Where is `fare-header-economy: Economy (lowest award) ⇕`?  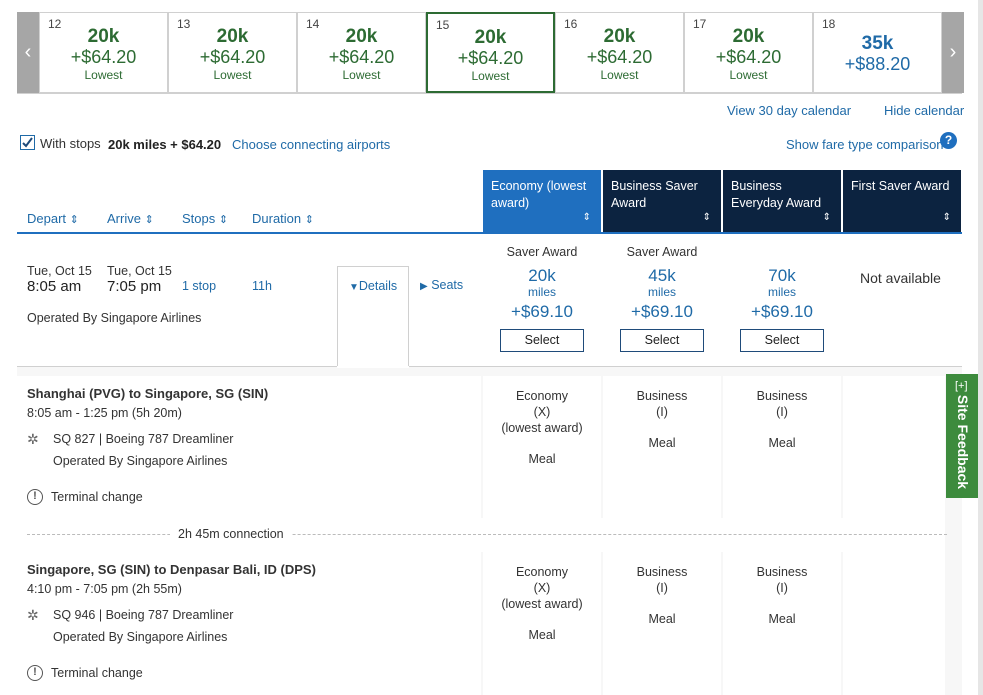
fare-header-economy: Economy (lowest award) ⇕ is located at coordinates (542, 202).